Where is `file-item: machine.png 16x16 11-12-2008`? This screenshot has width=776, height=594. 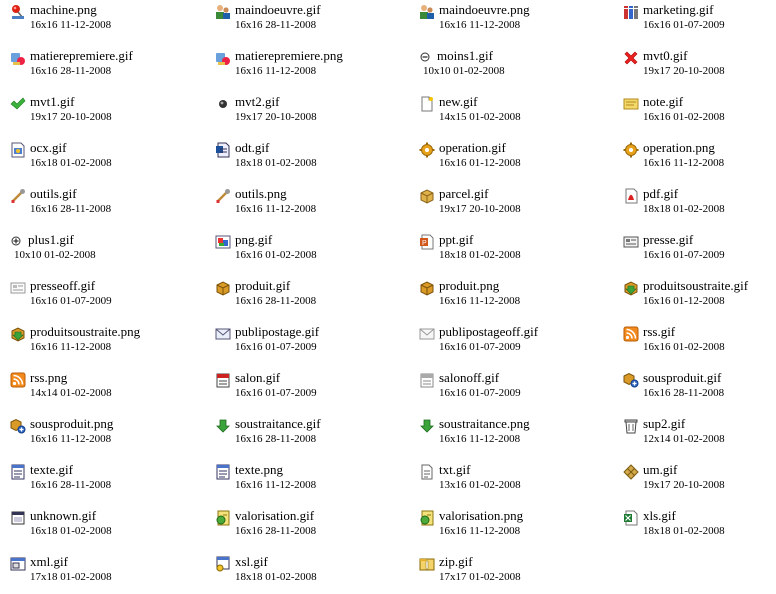
file-item: machine.png 16x16 11-12-2008 is located at coordinates (95, 23).